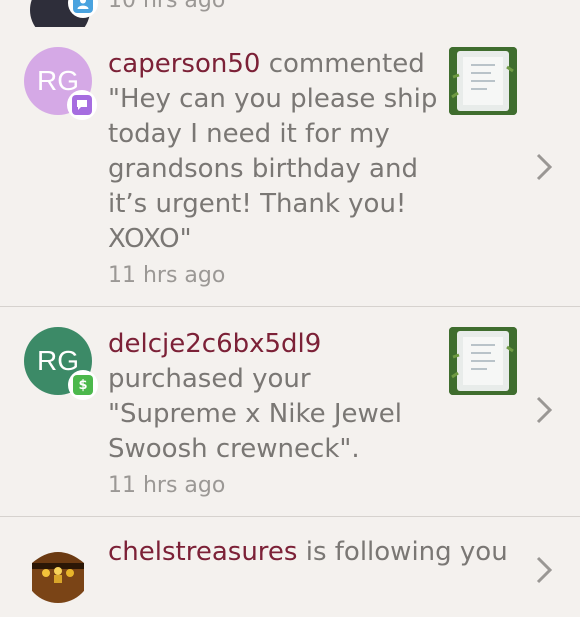 This screenshot has width=580, height=617. What do you see at coordinates (346, 64) in the screenshot?
I see `notification-action: commented` at bounding box center [346, 64].